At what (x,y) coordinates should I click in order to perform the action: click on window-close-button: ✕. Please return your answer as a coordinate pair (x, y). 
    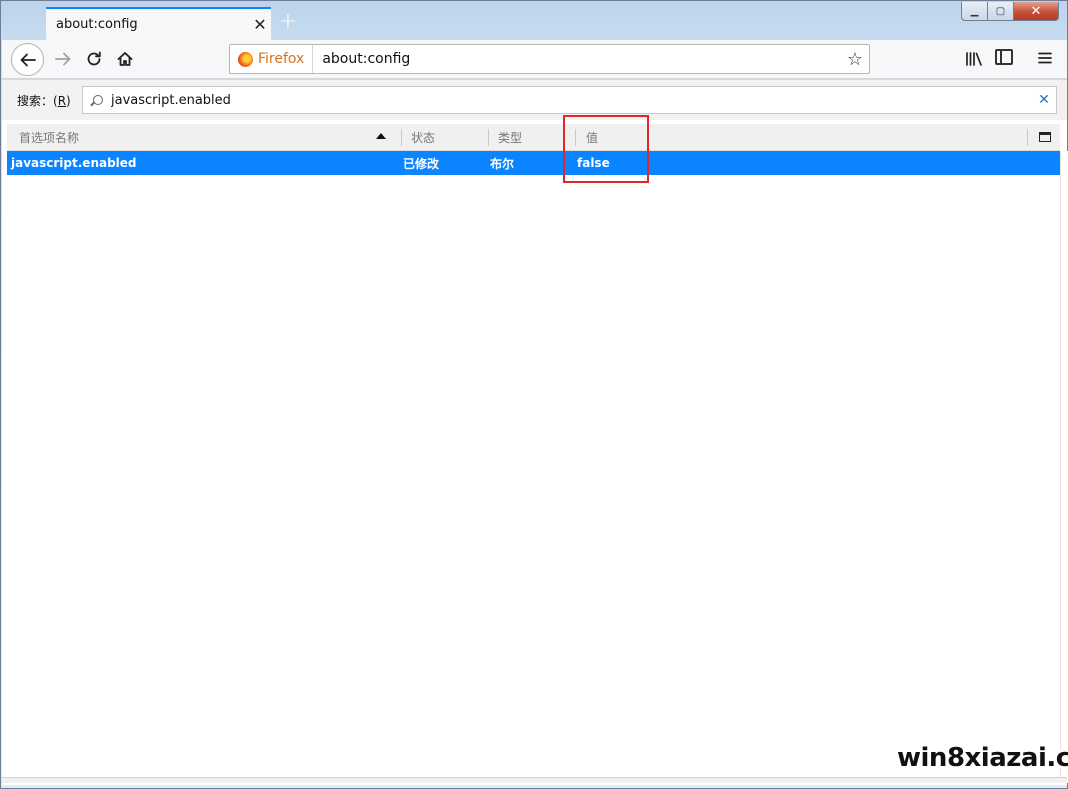
    Looking at the image, I should click on (1036, 11).